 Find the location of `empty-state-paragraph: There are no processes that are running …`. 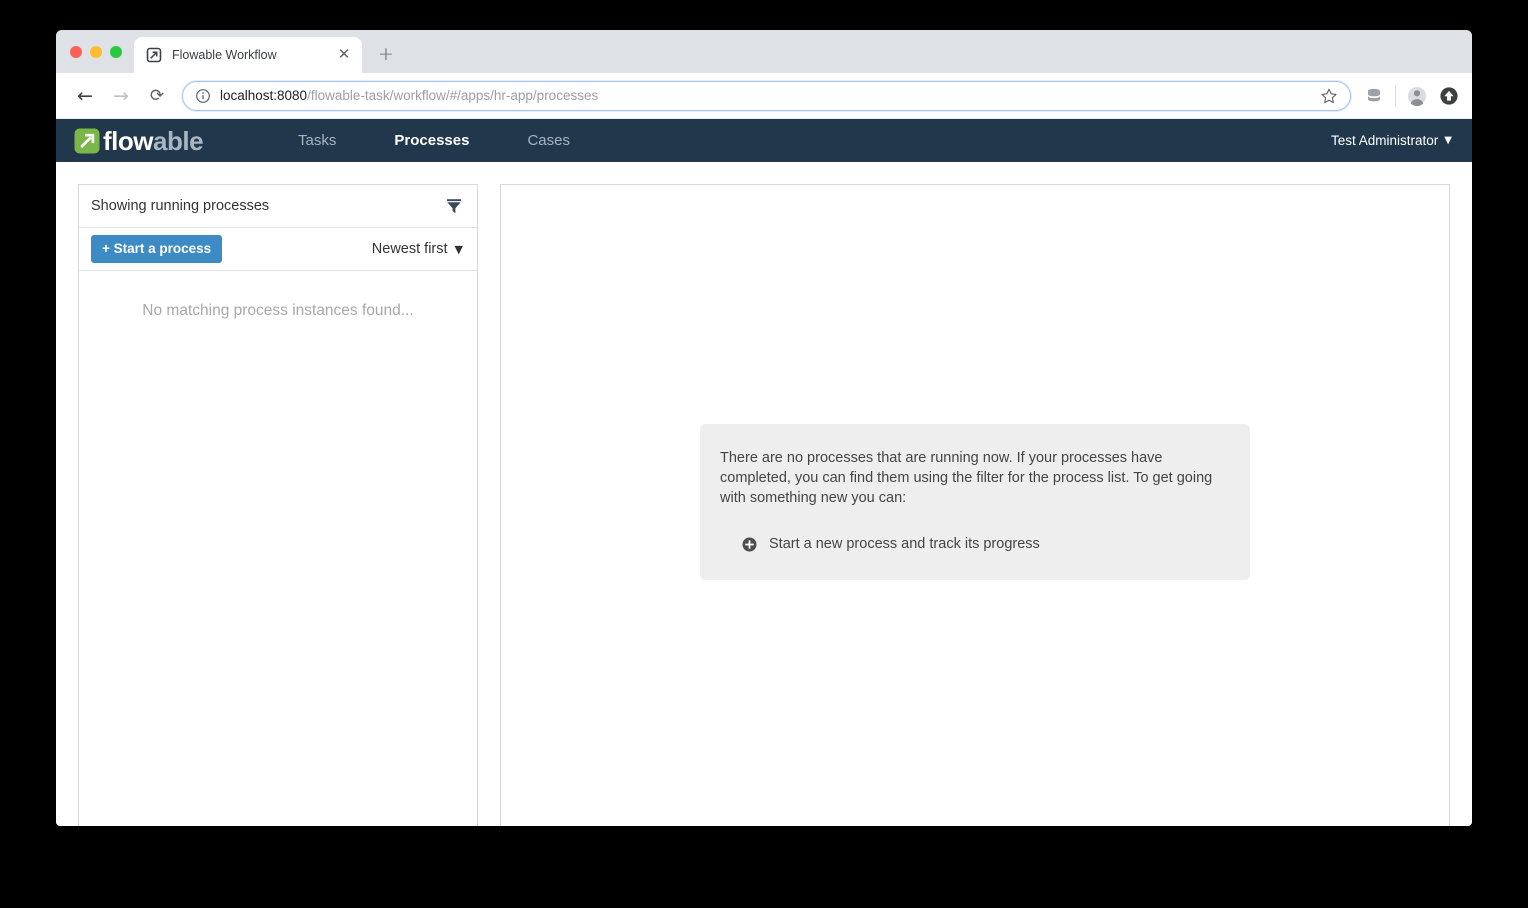

empty-state-paragraph: There are no processes that are running … is located at coordinates (966, 478).